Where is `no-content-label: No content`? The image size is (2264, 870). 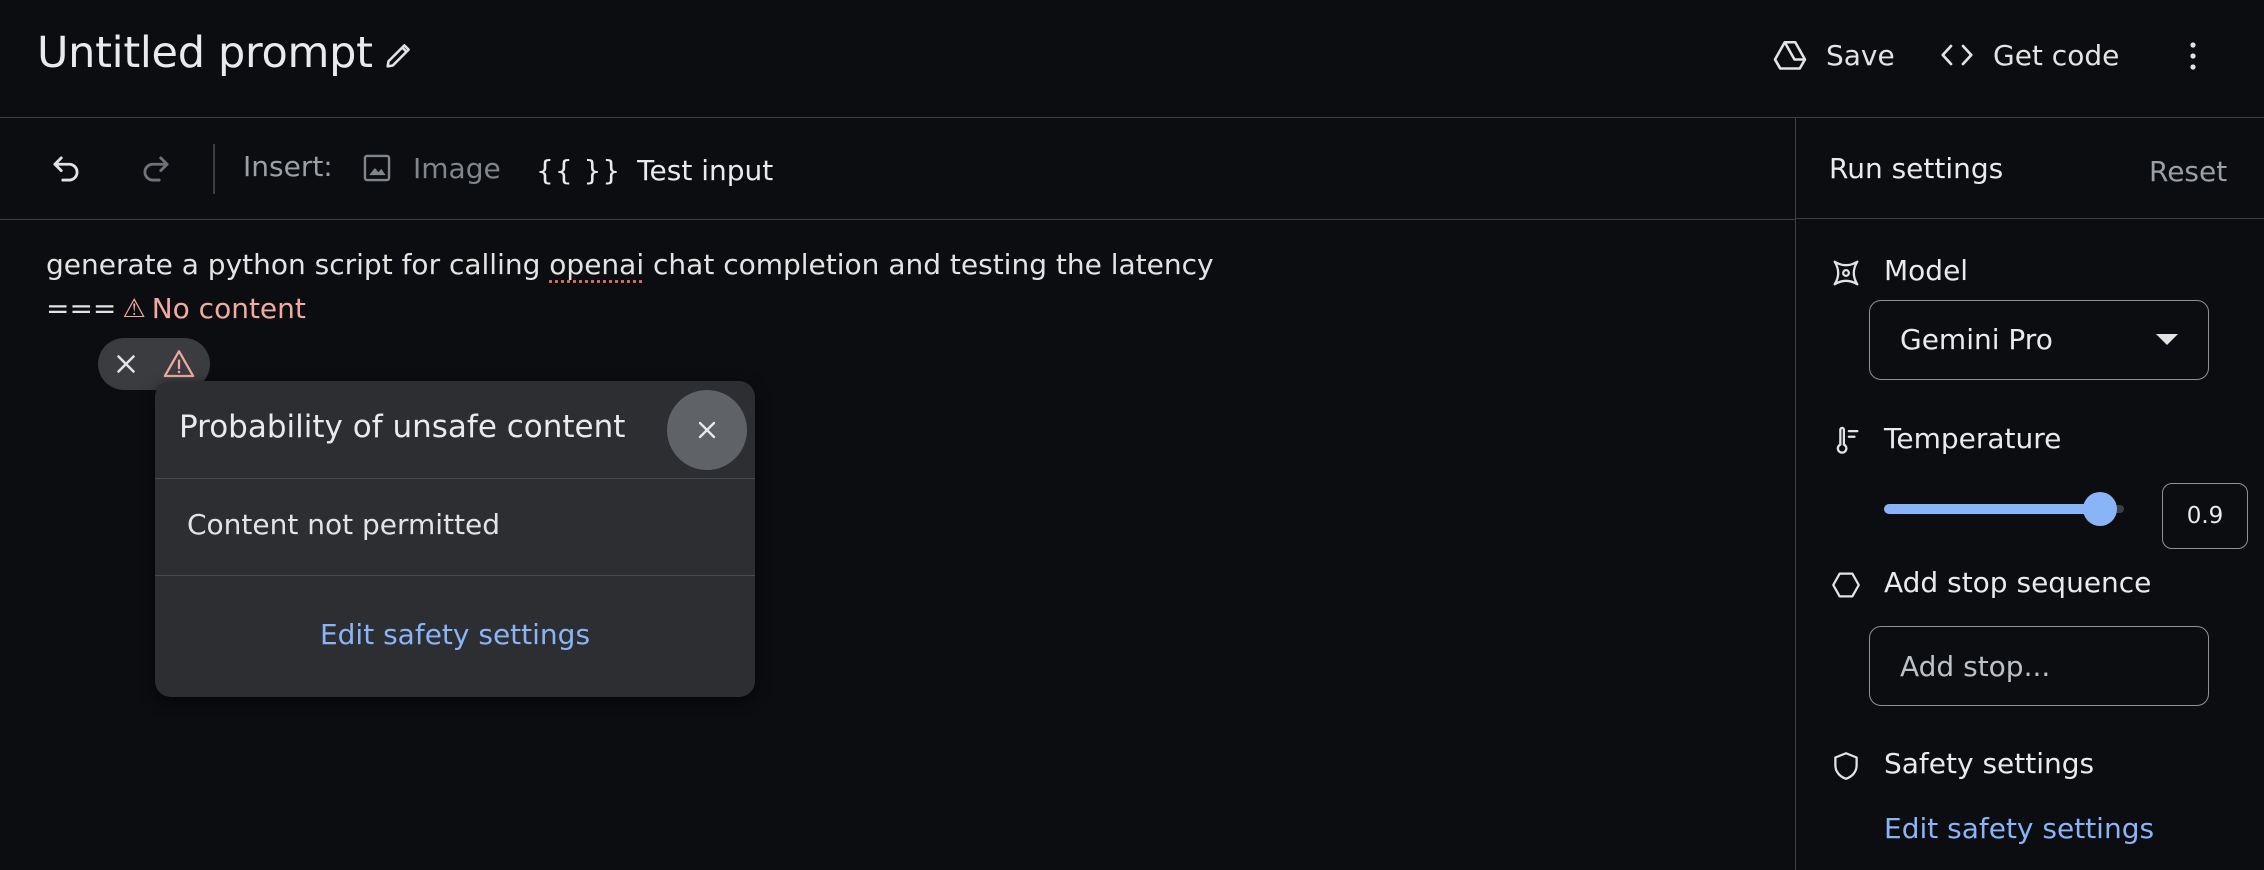 no-content-label: No content is located at coordinates (229, 308).